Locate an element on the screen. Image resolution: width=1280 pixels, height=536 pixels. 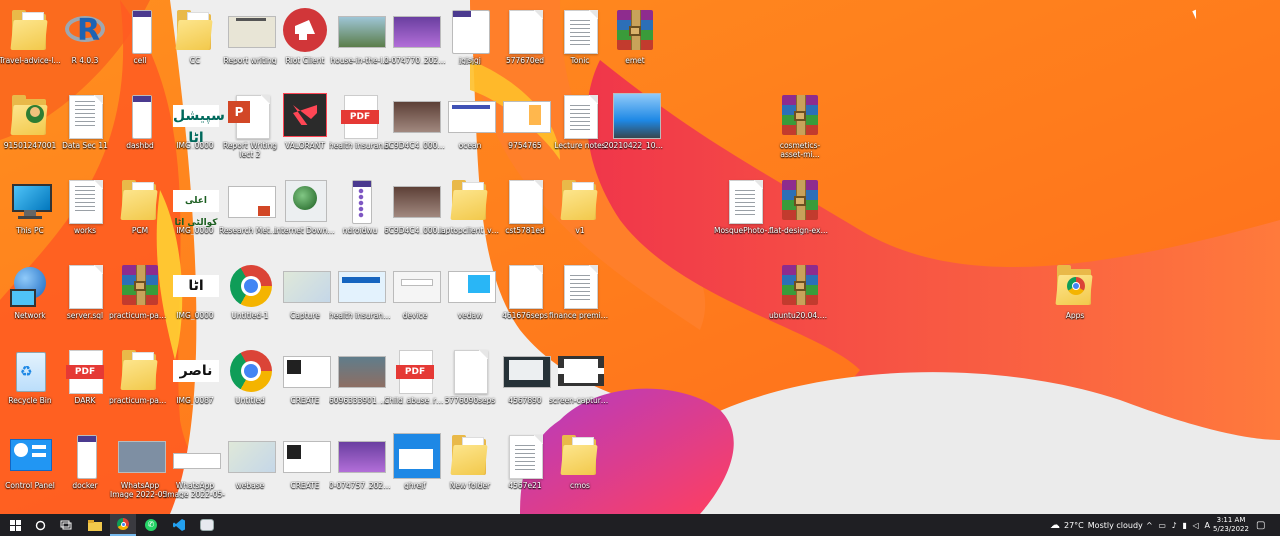
desktop-icon: emet is located at coordinates (635, 42).